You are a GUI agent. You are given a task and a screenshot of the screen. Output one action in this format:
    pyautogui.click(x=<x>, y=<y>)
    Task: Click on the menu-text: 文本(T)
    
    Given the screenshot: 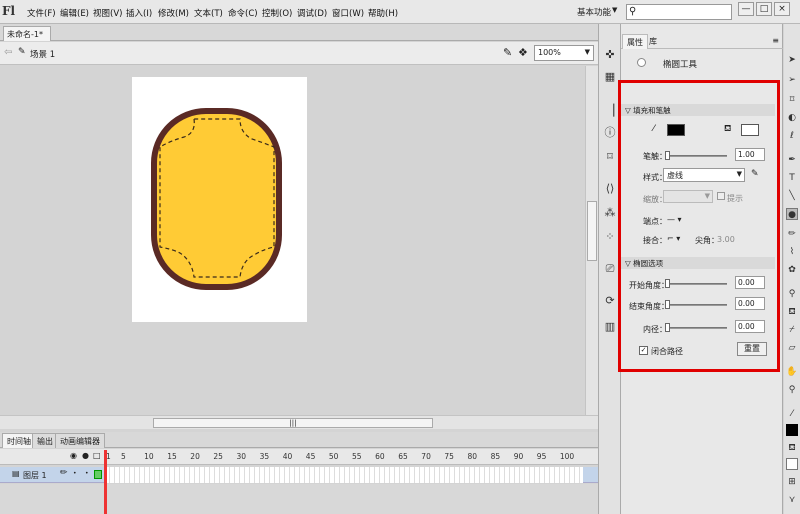 What is the action you would take?
    pyautogui.click(x=208, y=13)
    